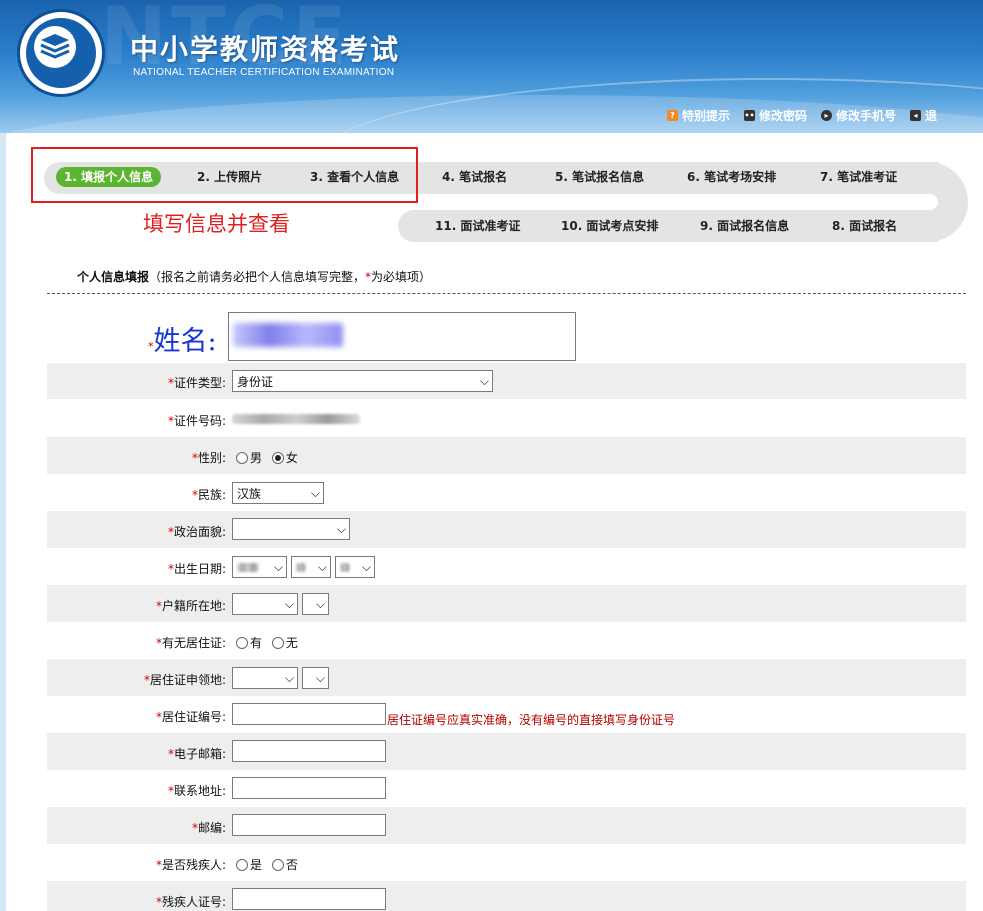 This screenshot has width=983, height=911. I want to click on gender-female-radio: 女, so click(284, 457).